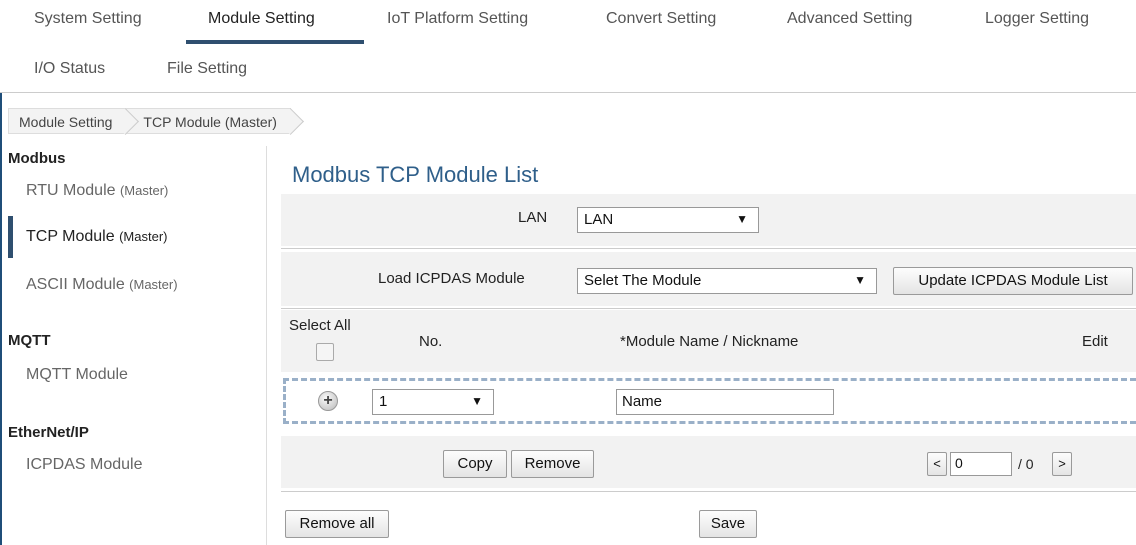 The height and width of the screenshot is (545, 1136). What do you see at coordinates (457, 19) in the screenshot?
I see `tab-iot-platform-setting: IoT Platform Setting` at bounding box center [457, 19].